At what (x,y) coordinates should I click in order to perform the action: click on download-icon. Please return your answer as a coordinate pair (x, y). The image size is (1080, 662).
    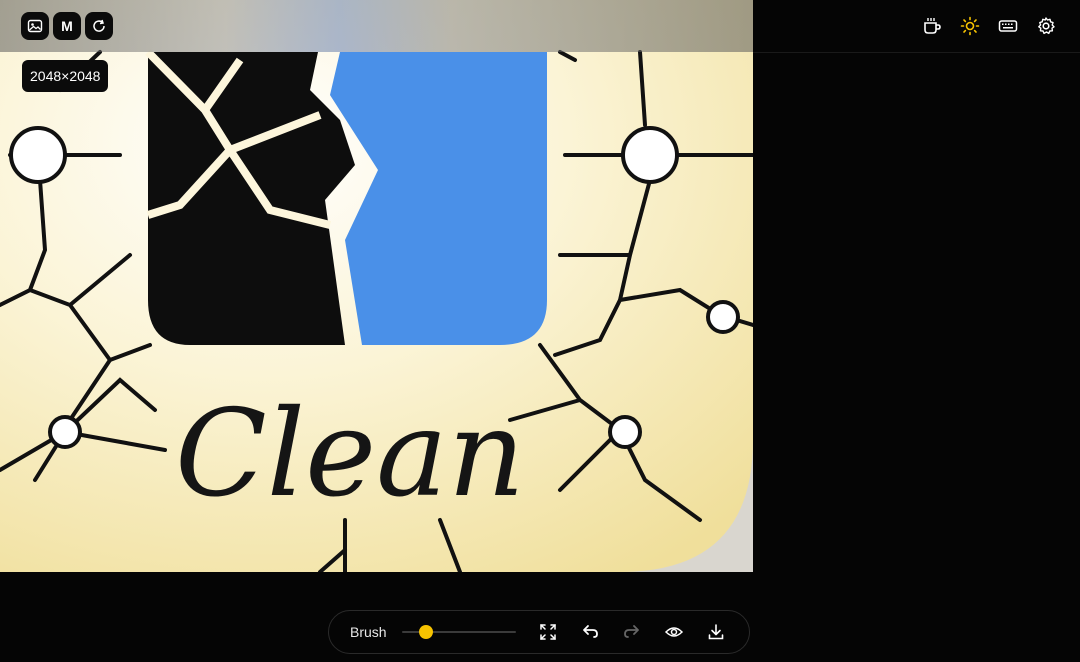
    Looking at the image, I should click on (715, 632).